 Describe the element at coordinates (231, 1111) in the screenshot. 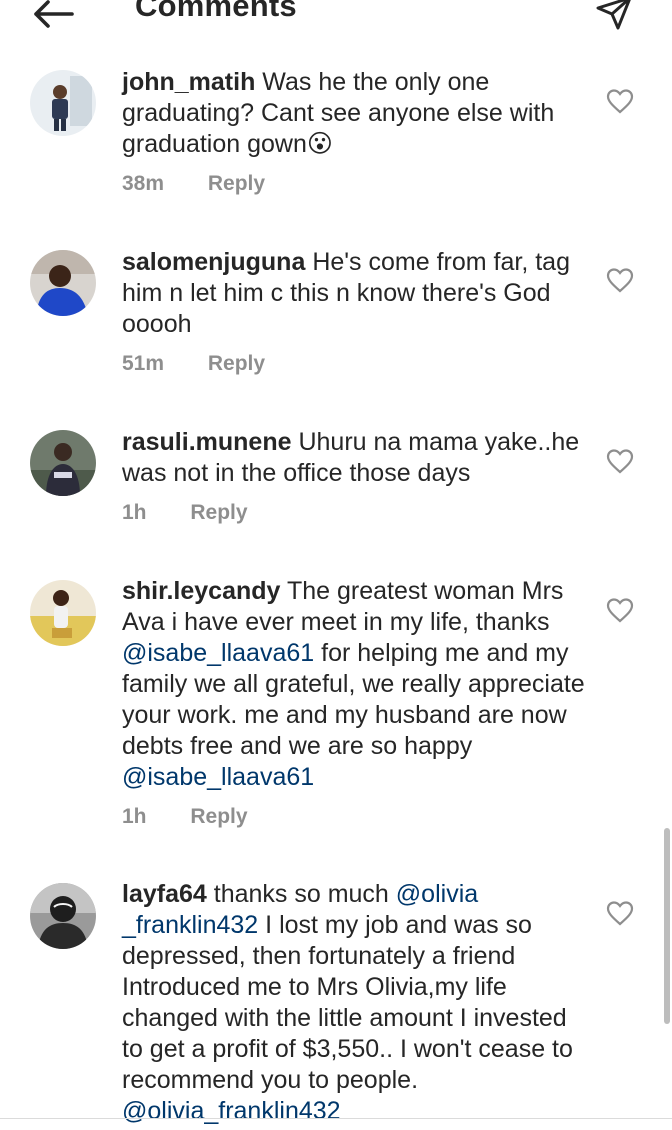

I see `mention-link: @olivia_franklin432` at that location.